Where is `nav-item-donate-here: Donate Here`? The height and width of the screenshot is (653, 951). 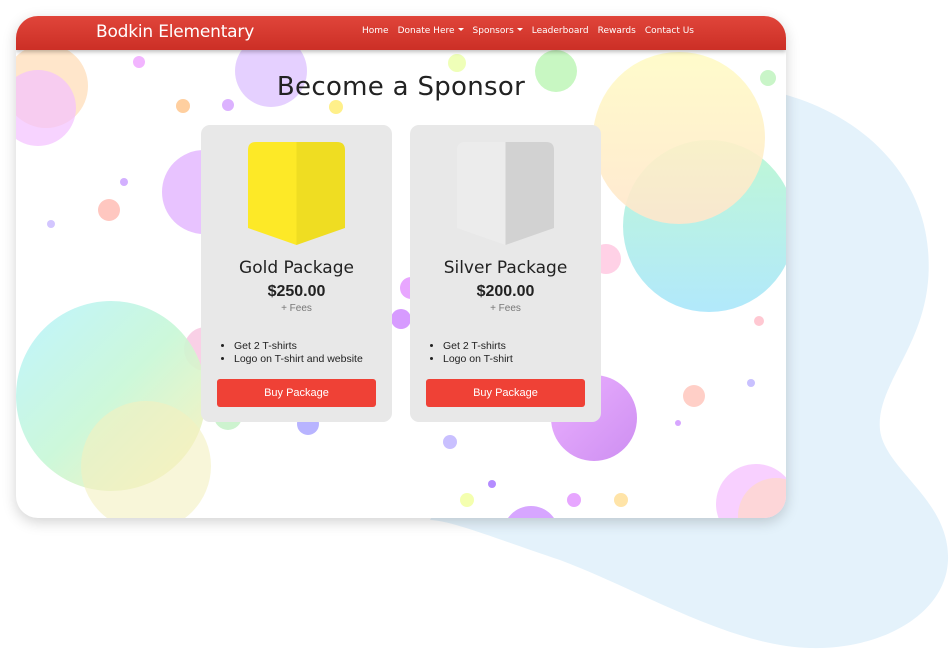 nav-item-donate-here: Donate Here is located at coordinates (431, 31).